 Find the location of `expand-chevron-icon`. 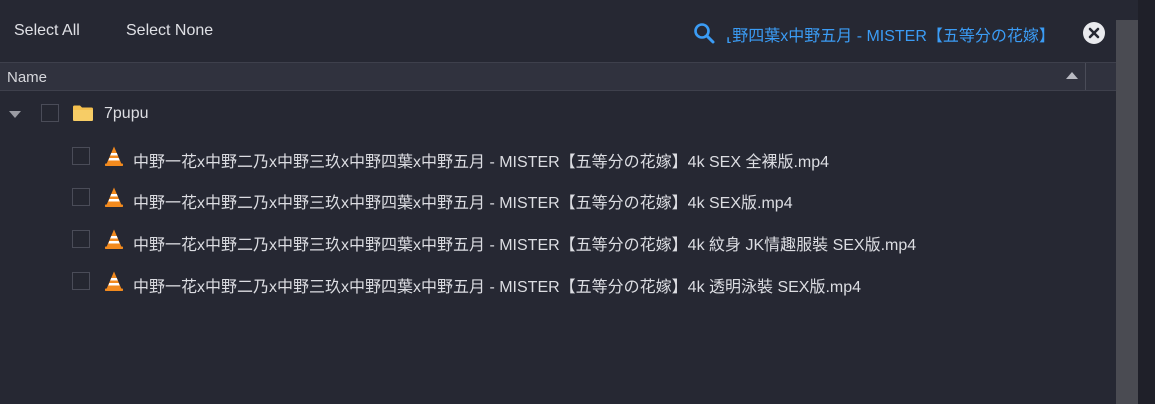

expand-chevron-icon is located at coordinates (15, 114).